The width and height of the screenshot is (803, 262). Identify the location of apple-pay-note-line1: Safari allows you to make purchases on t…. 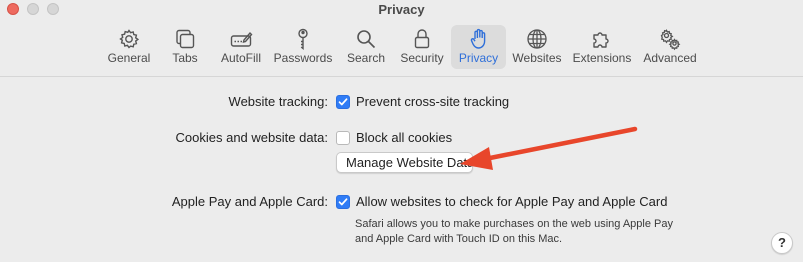
(514, 224).